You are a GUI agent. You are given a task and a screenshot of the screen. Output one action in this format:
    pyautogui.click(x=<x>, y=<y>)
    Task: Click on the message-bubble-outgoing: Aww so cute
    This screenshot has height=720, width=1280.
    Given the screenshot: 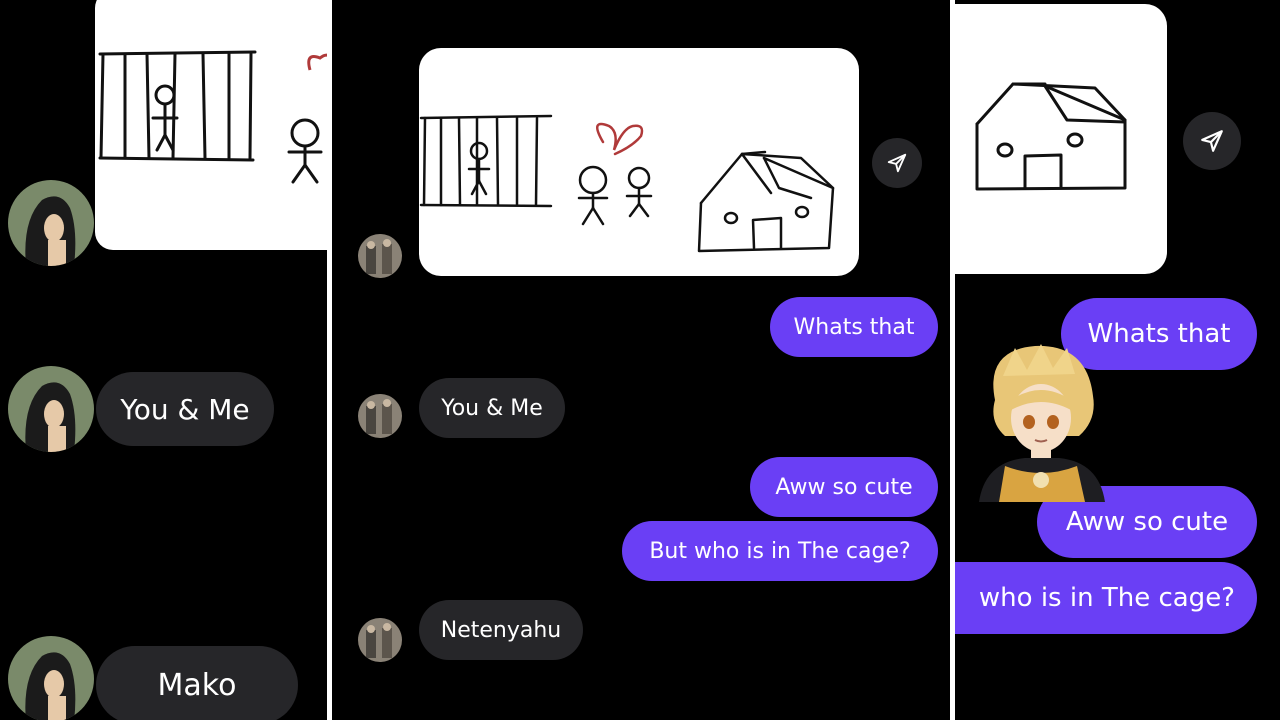 What is the action you would take?
    pyautogui.click(x=844, y=487)
    